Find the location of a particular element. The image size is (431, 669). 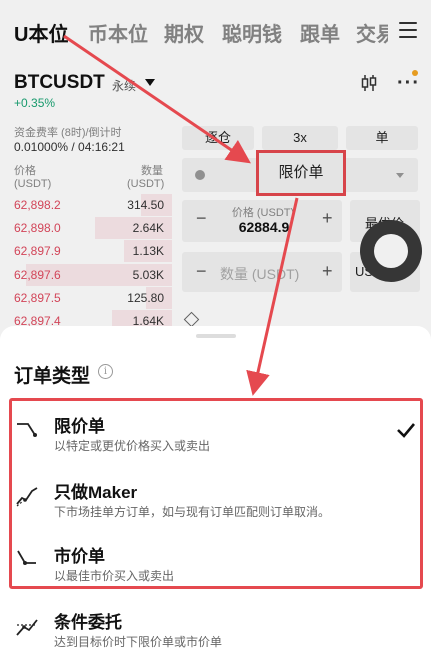

option-conditional-title: 条件委托 is located at coordinates (88, 620).